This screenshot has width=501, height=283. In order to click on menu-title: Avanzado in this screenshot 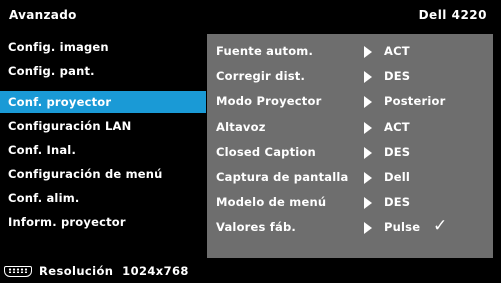, I will do `click(43, 15)`.